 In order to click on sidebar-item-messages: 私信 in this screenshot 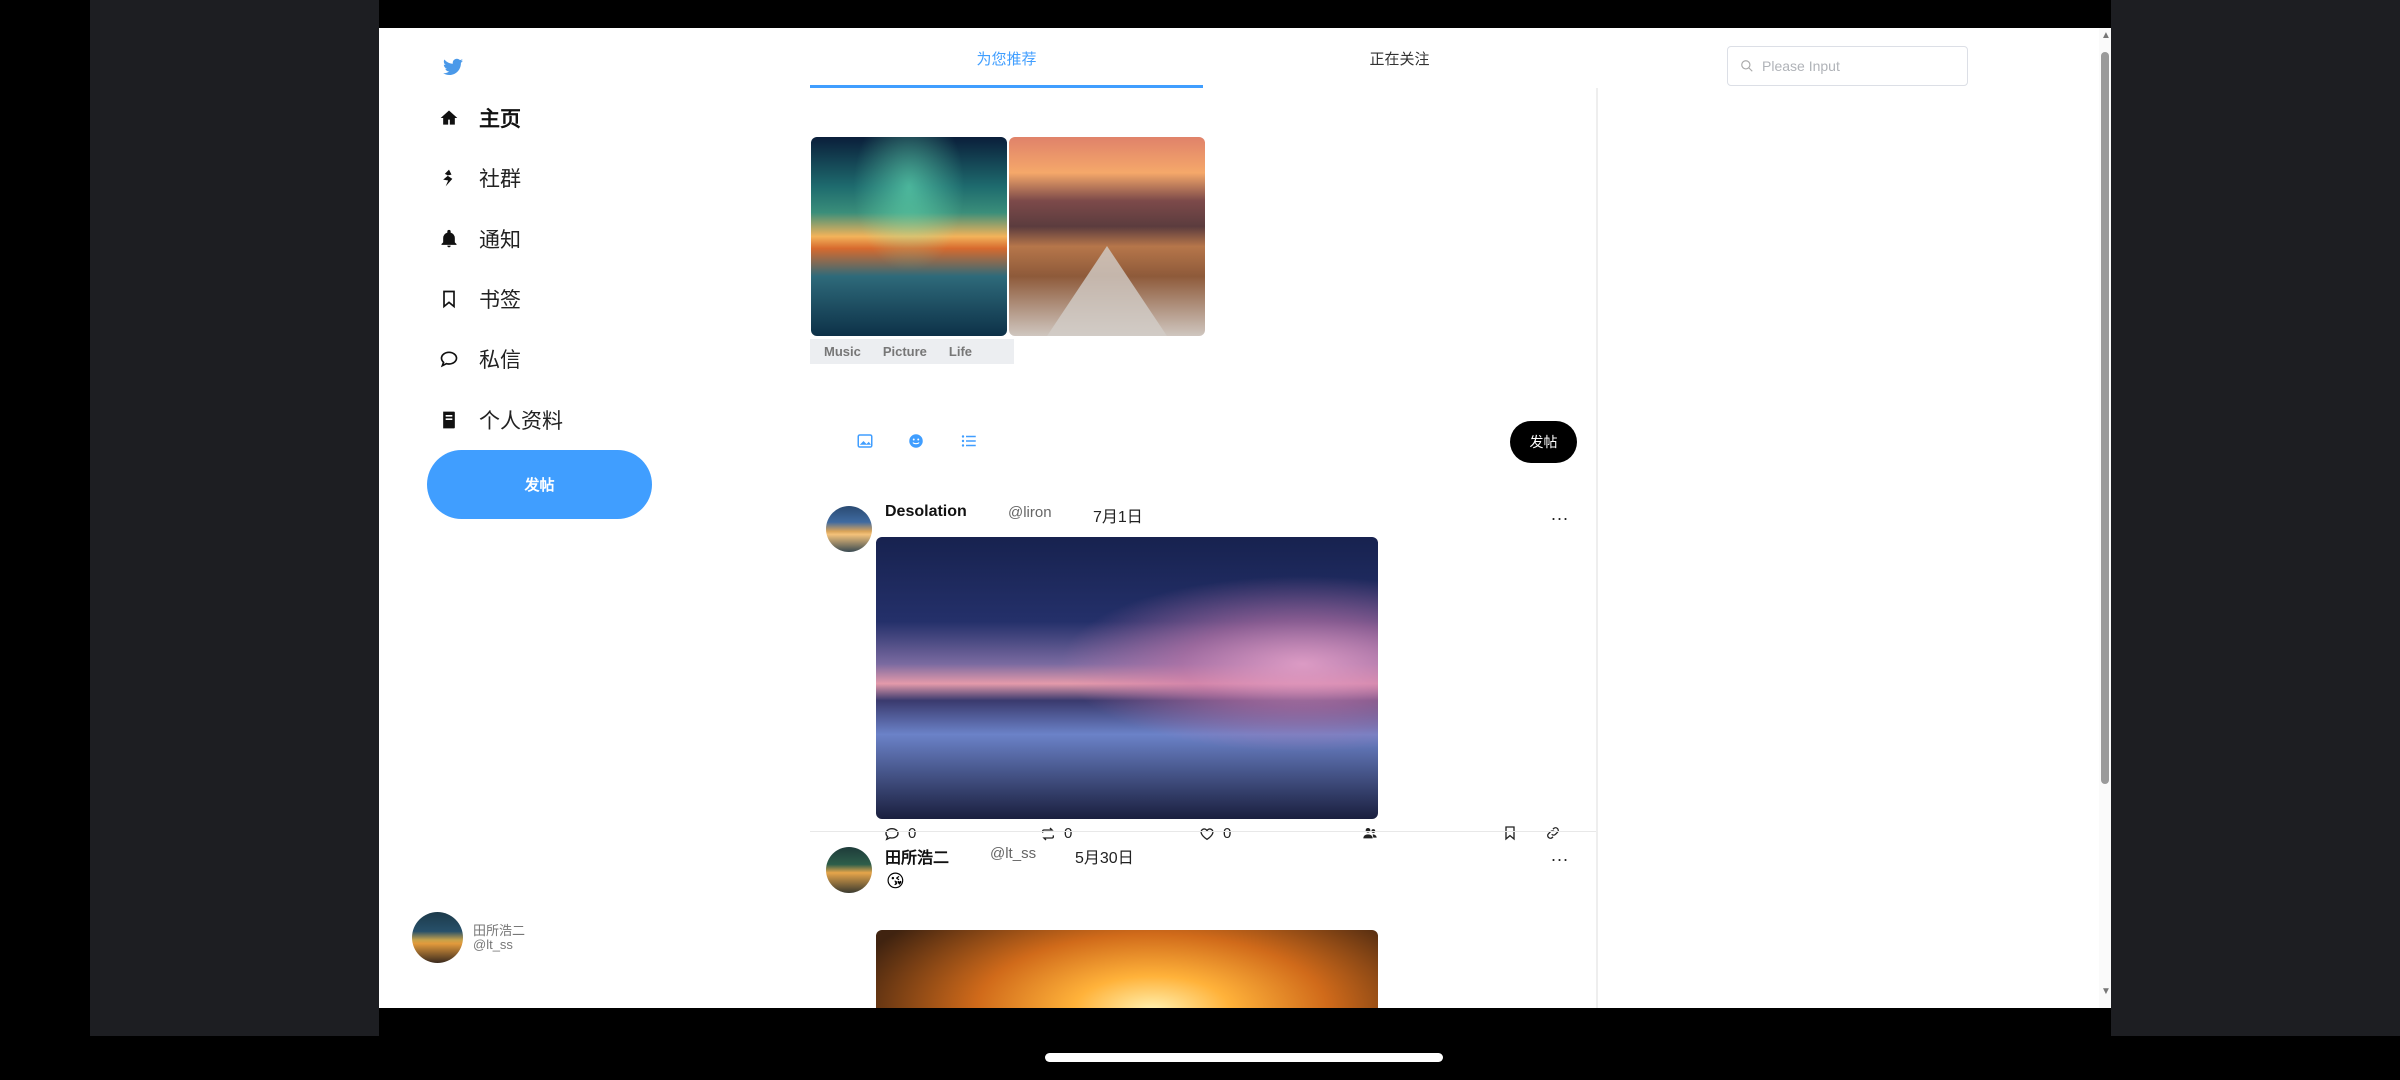, I will do `click(480, 359)`.